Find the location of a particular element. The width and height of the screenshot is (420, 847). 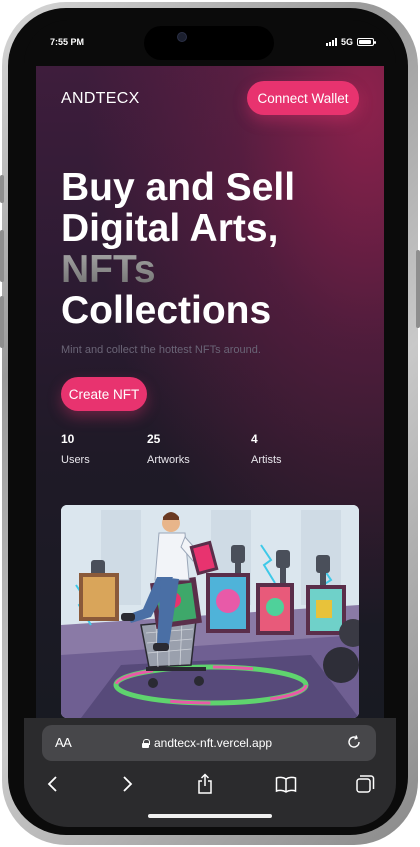

stat-label: Users is located at coordinates (75, 460).